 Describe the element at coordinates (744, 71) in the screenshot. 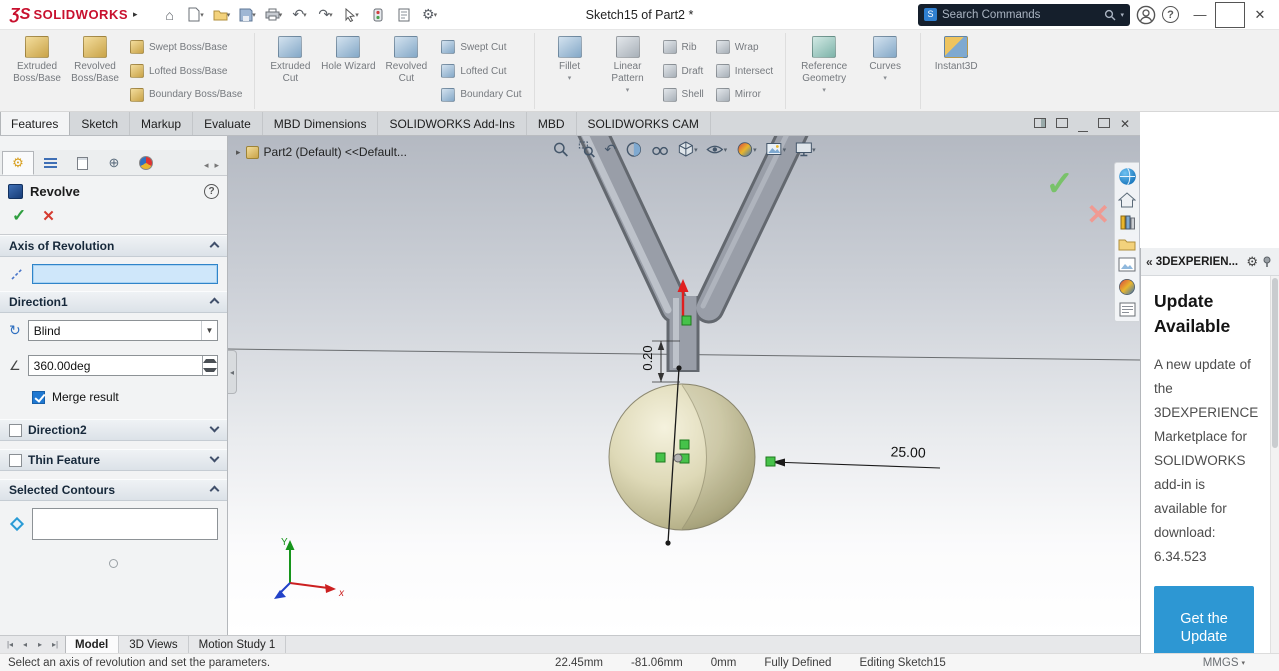

I see `intersect-button: Intersect` at that location.